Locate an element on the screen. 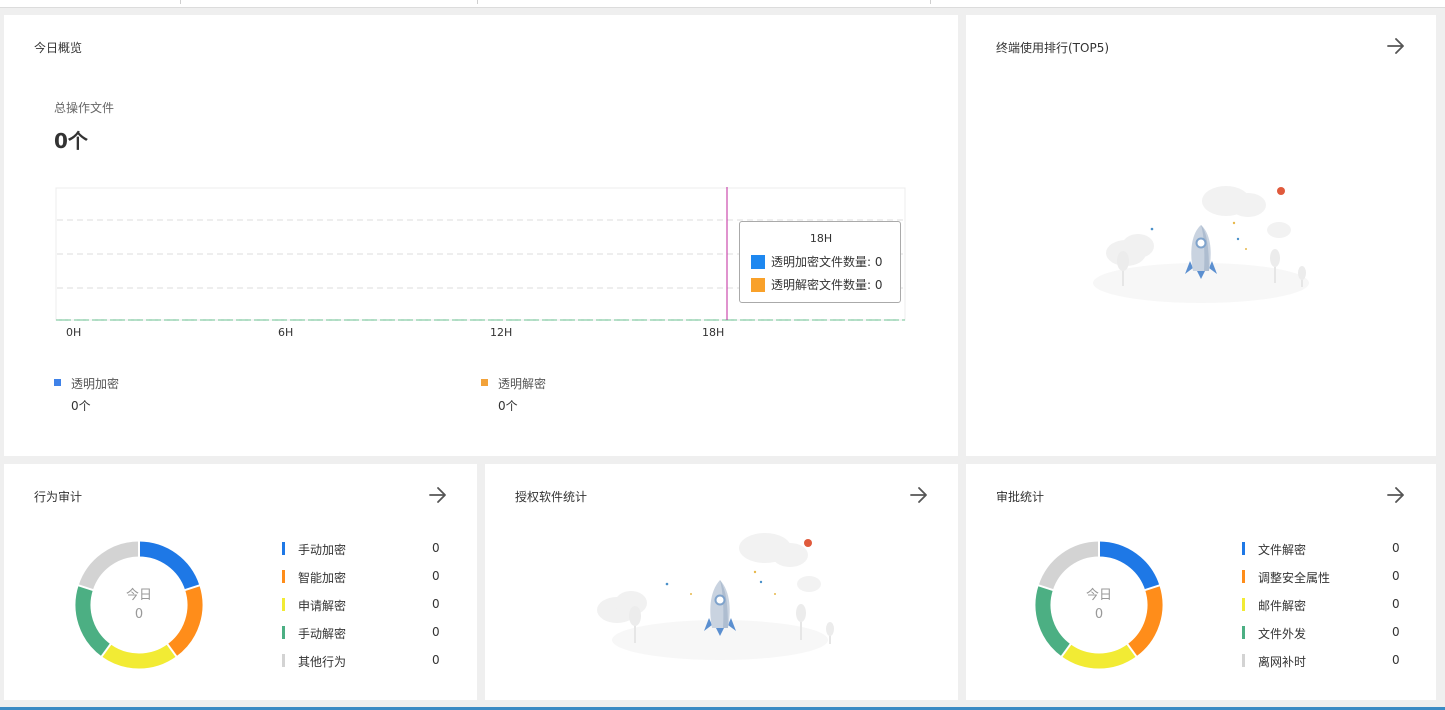  legend-label: 透明解密 is located at coordinates (522, 384).